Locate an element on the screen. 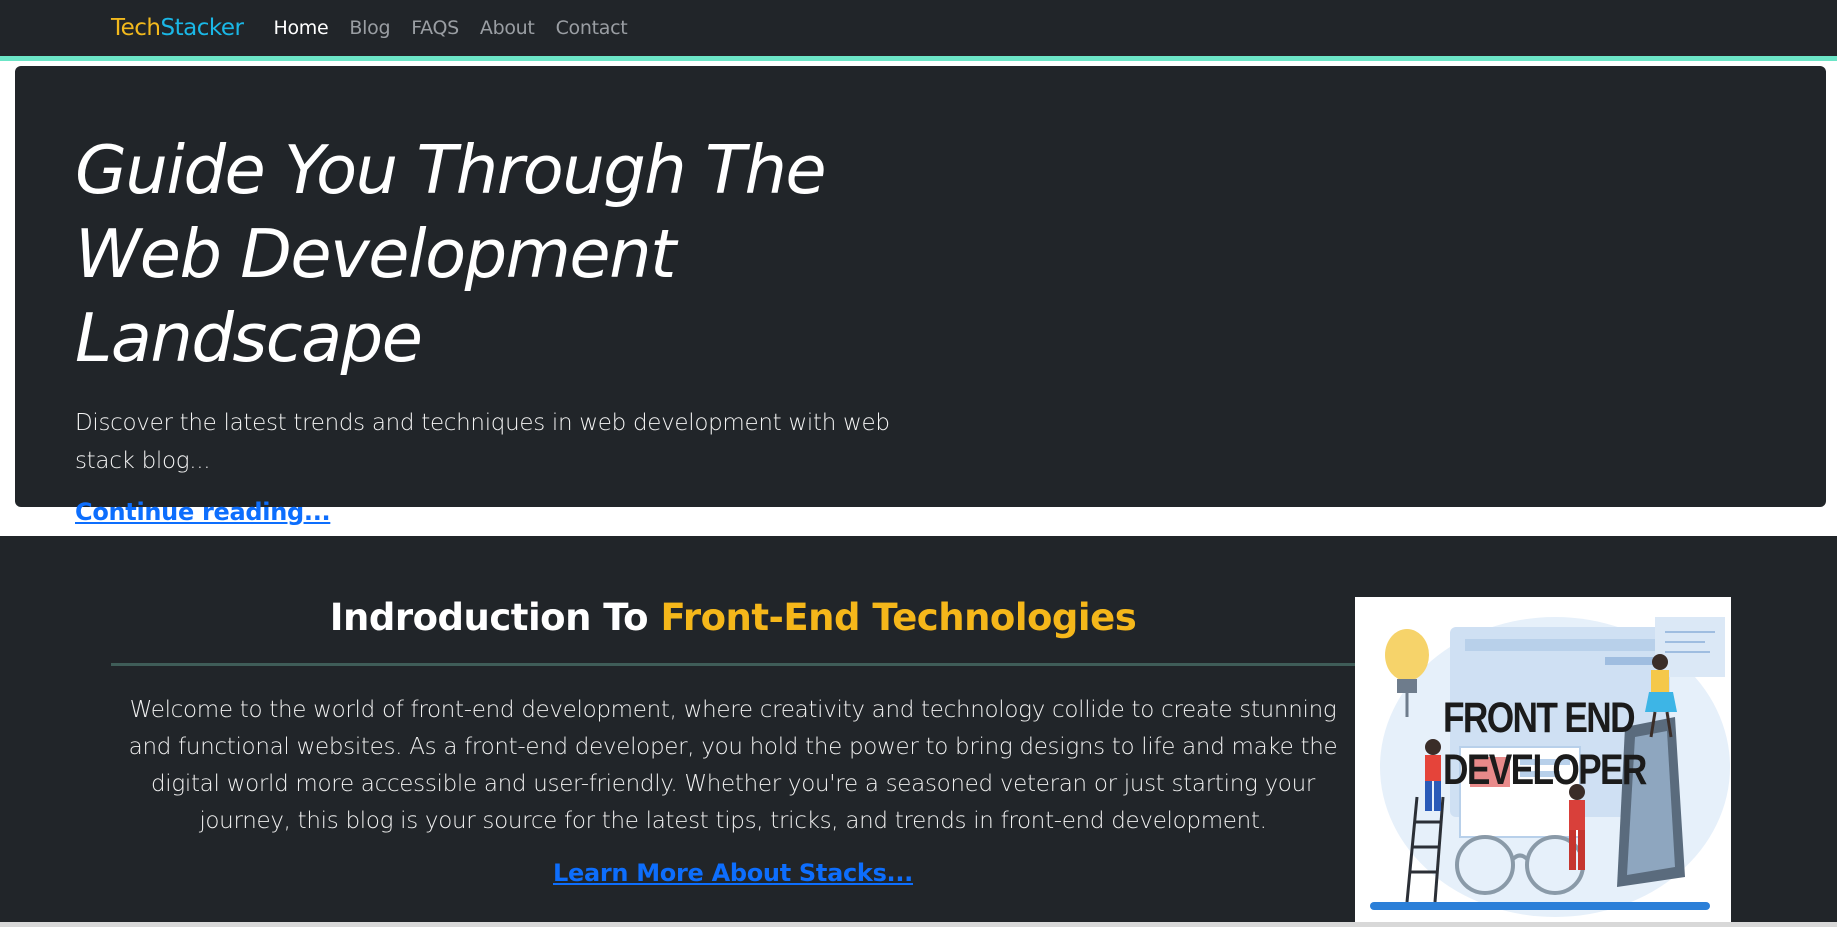 Image resolution: width=1837 pixels, height=927 pixels. top-navbar: TechStacker Home Blog FAQS About Contact is located at coordinates (918, 30).